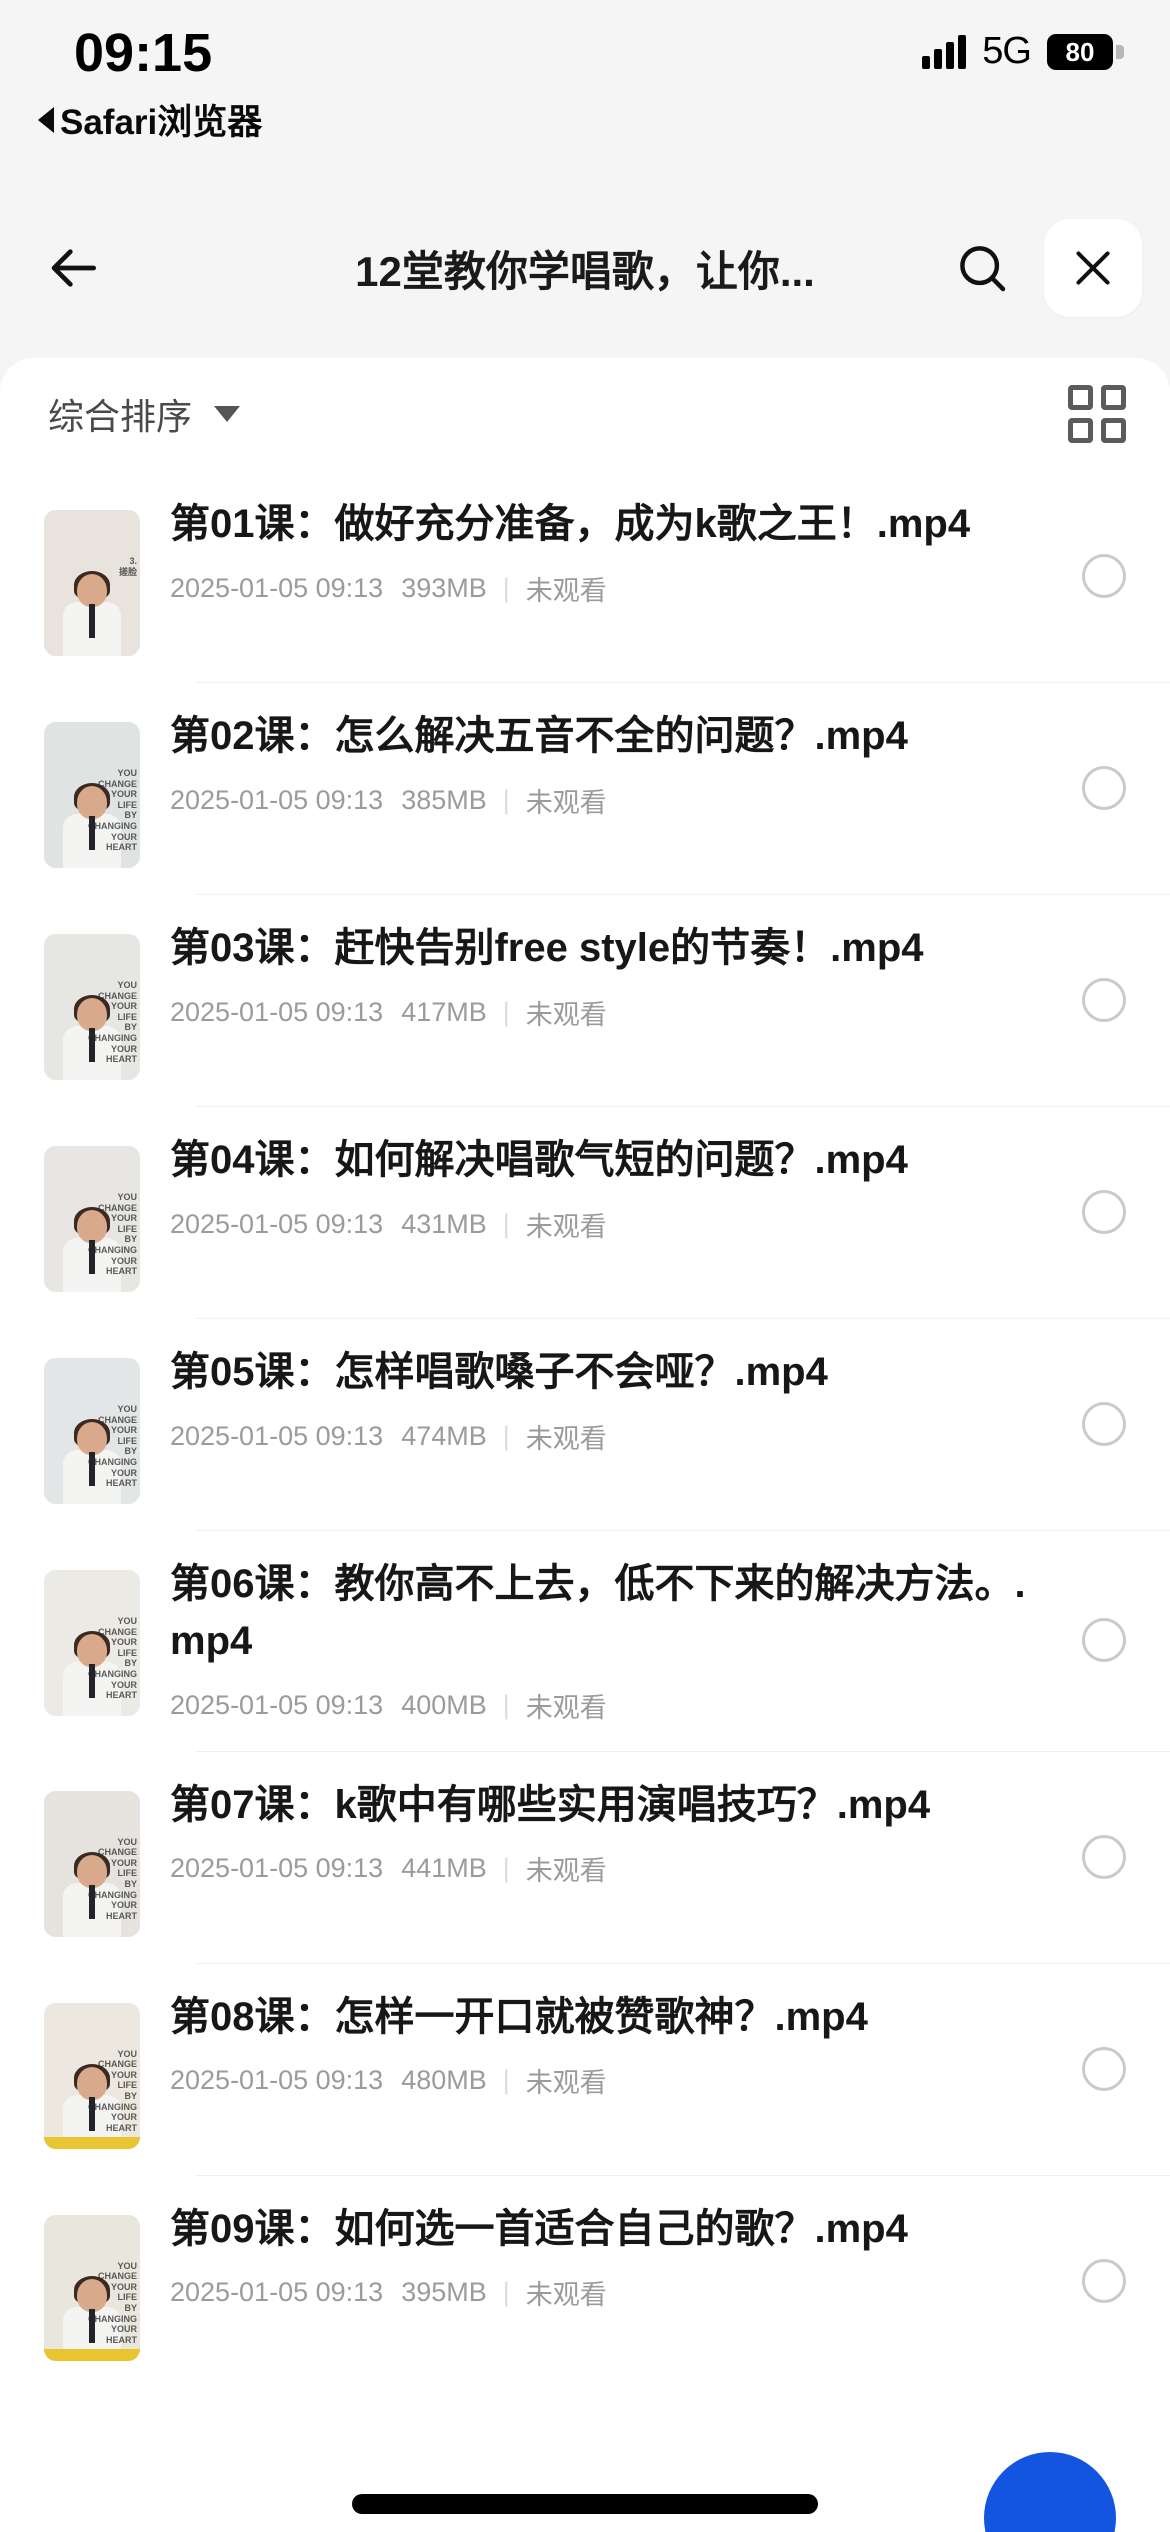 The height and width of the screenshot is (2532, 1170). I want to click on status-time: 09:15, so click(143, 53).